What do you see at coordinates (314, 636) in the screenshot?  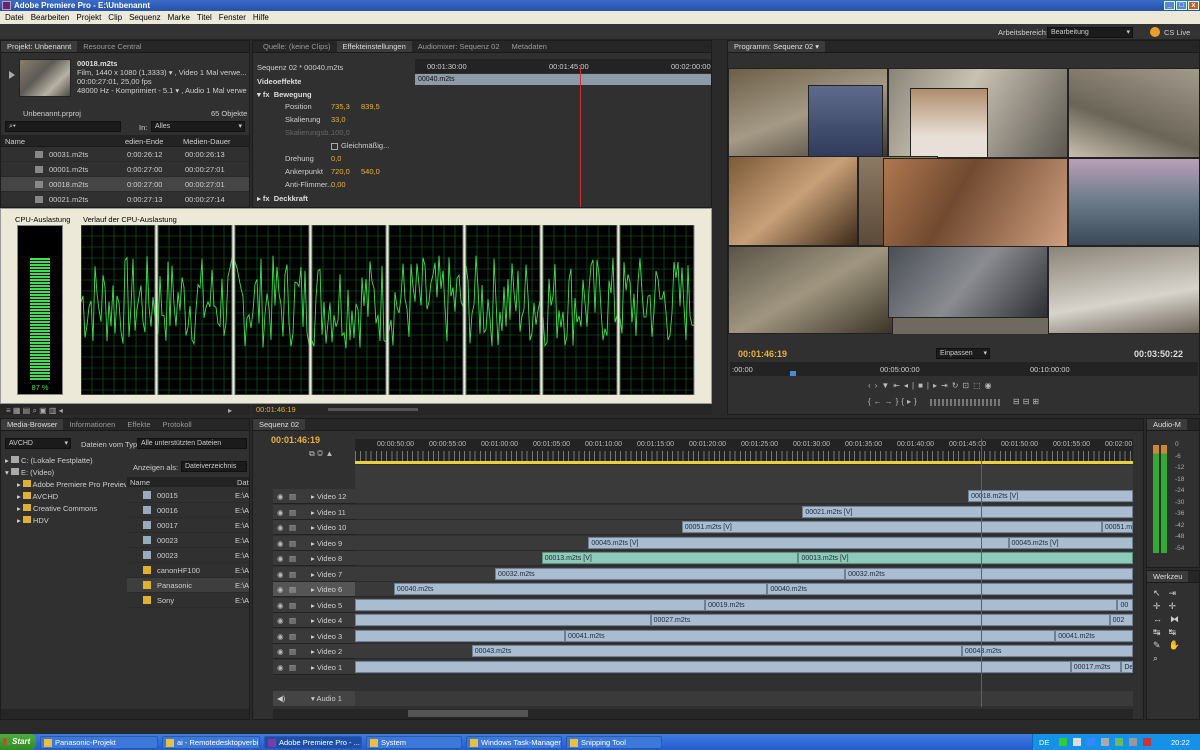 I see `track-header: ◉ ▤ ▸ Video 3` at bounding box center [314, 636].